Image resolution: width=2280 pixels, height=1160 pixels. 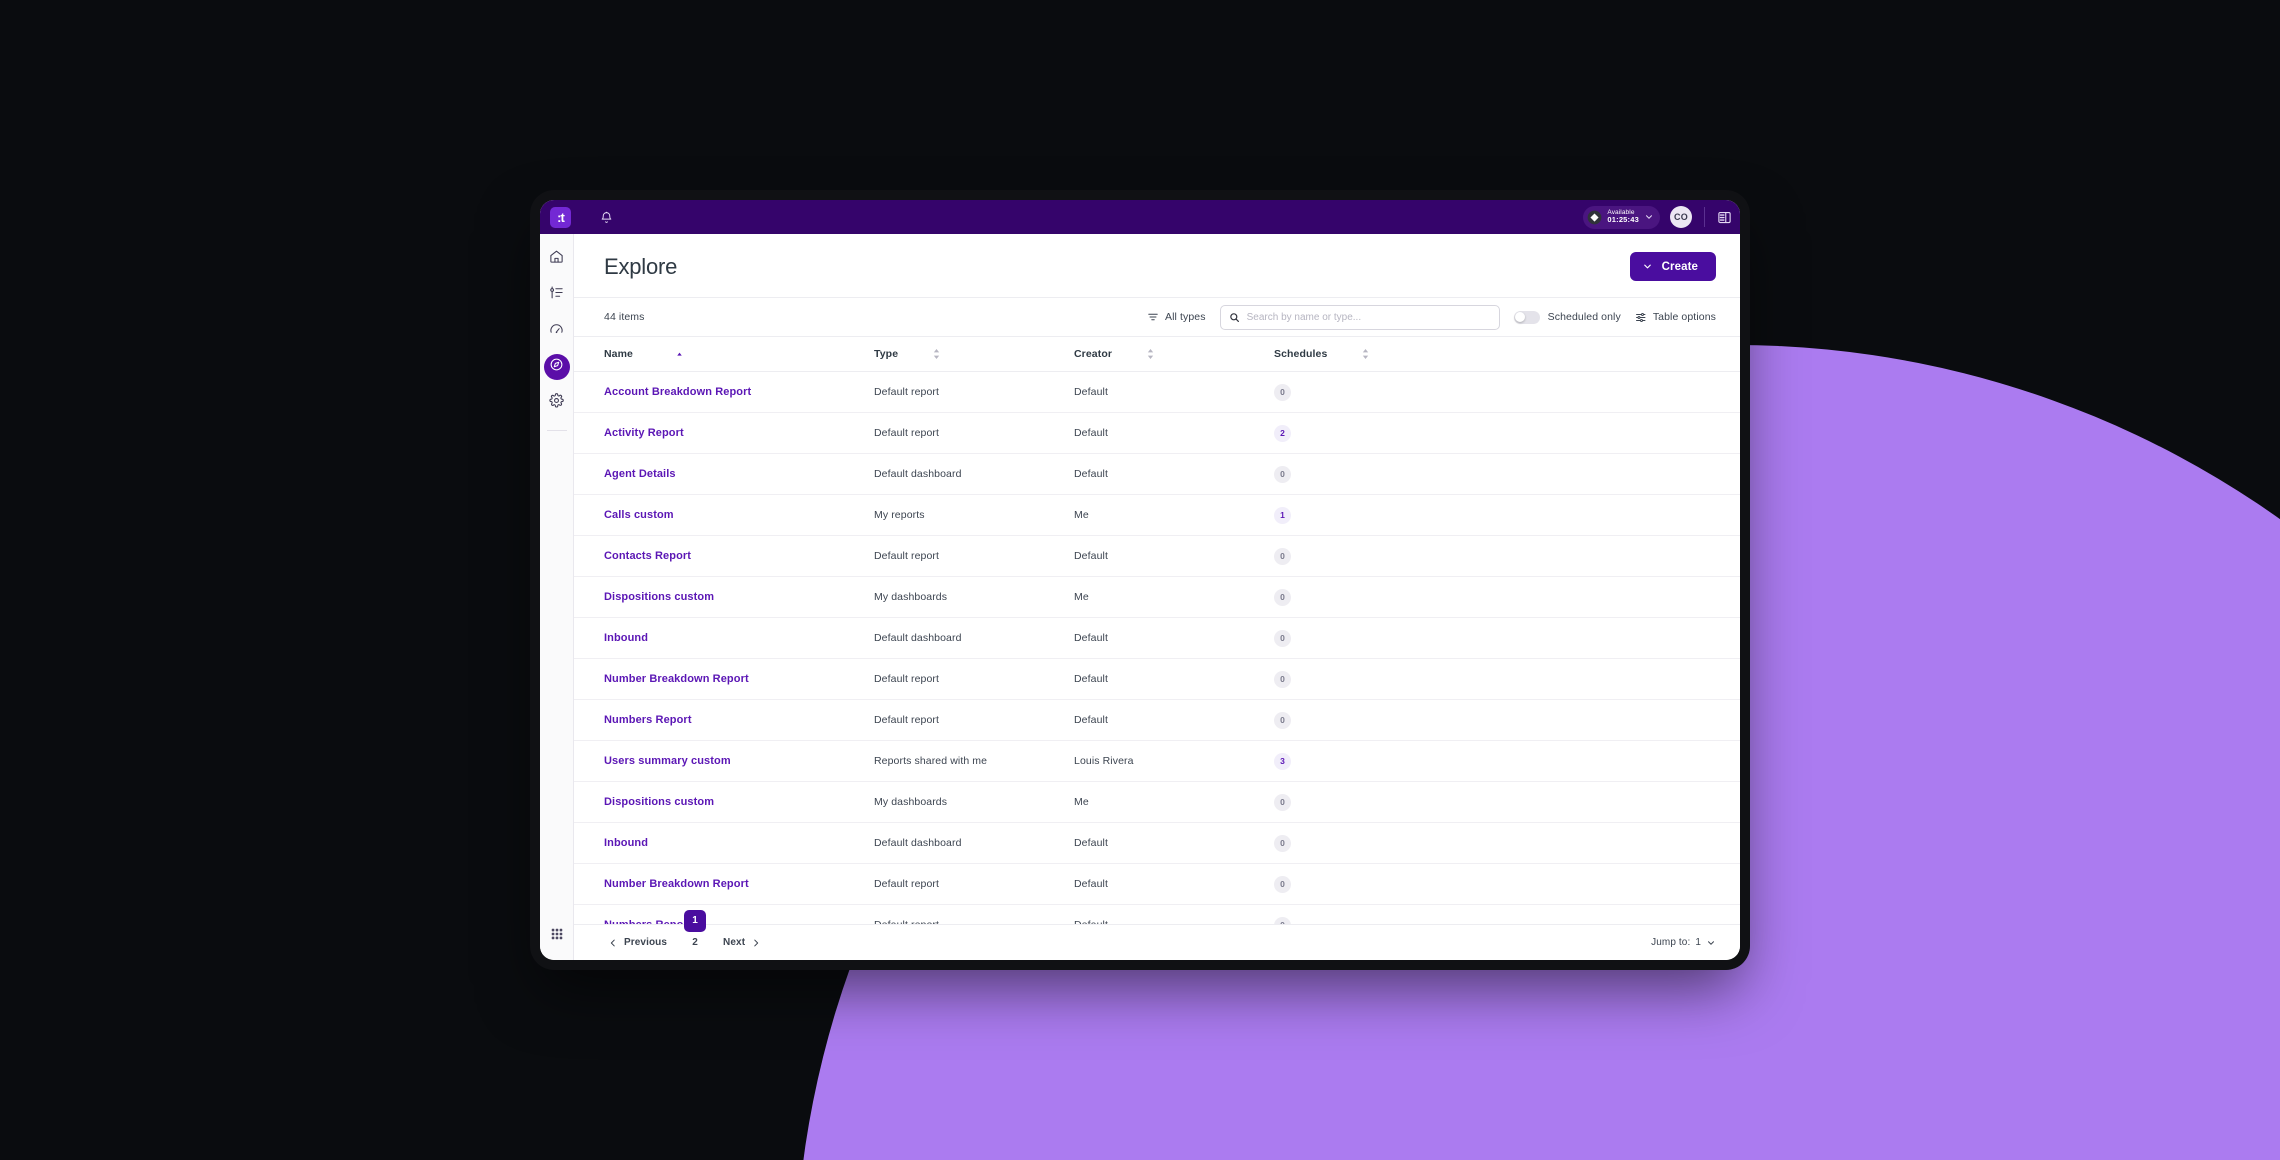 I want to click on page-number-list: 123, so click(x=695, y=934).